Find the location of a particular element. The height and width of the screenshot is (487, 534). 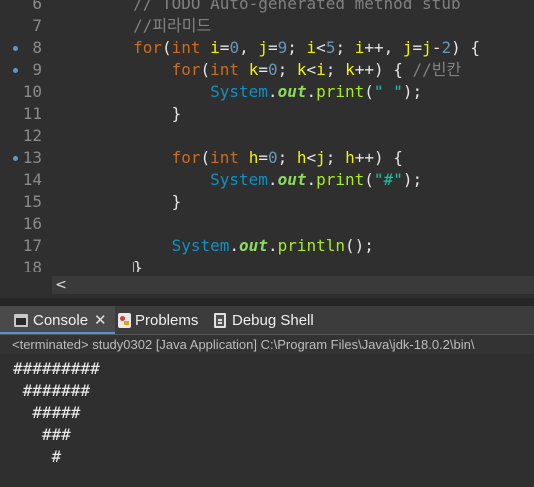

line-number-row: 8 is located at coordinates (26, 48).